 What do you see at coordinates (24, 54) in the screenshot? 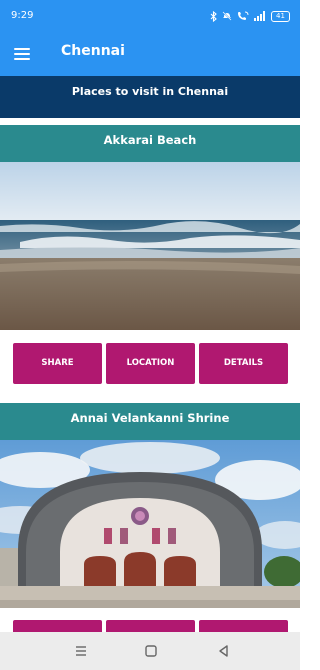
I see `hamburger-menu-icon` at bounding box center [24, 54].